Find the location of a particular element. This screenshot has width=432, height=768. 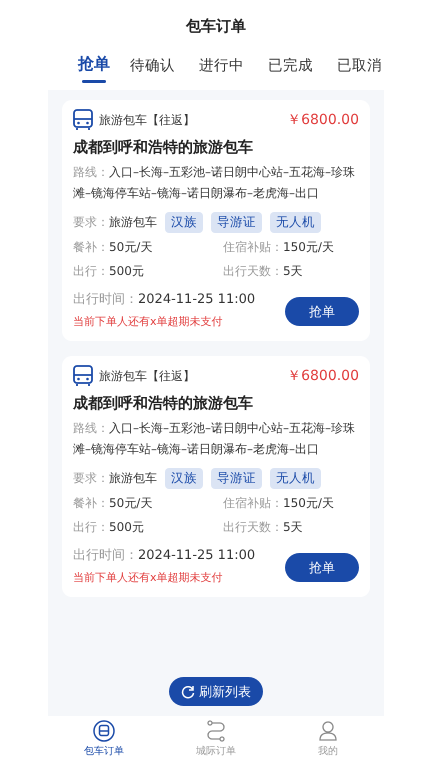

nav-item: 包车订单 is located at coordinates (104, 739).